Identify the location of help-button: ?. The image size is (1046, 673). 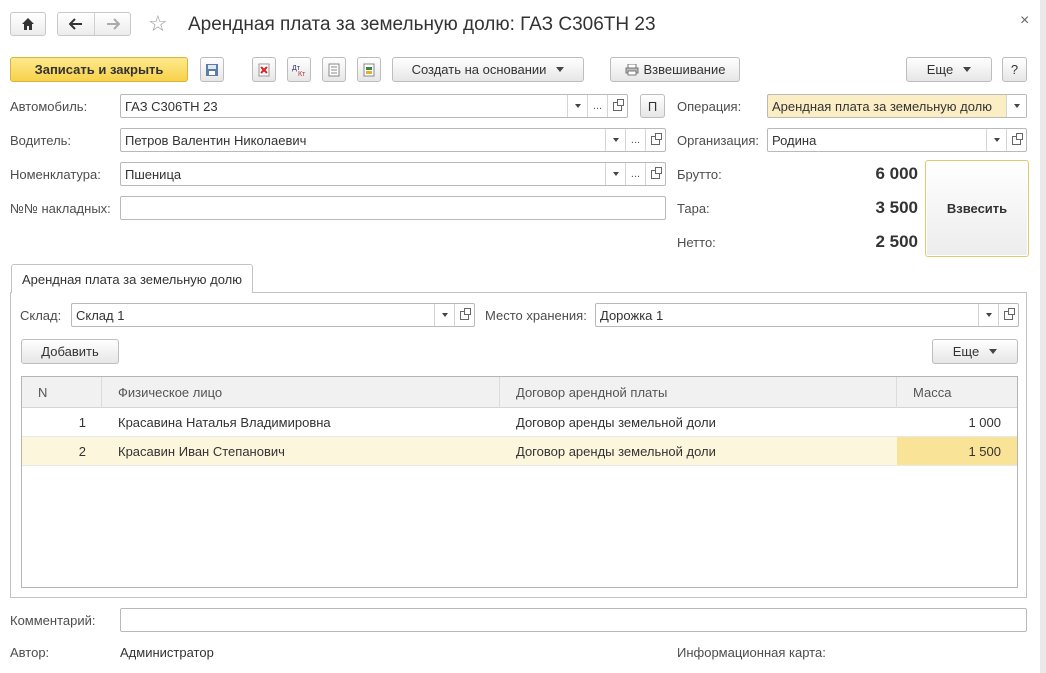
(1014, 69).